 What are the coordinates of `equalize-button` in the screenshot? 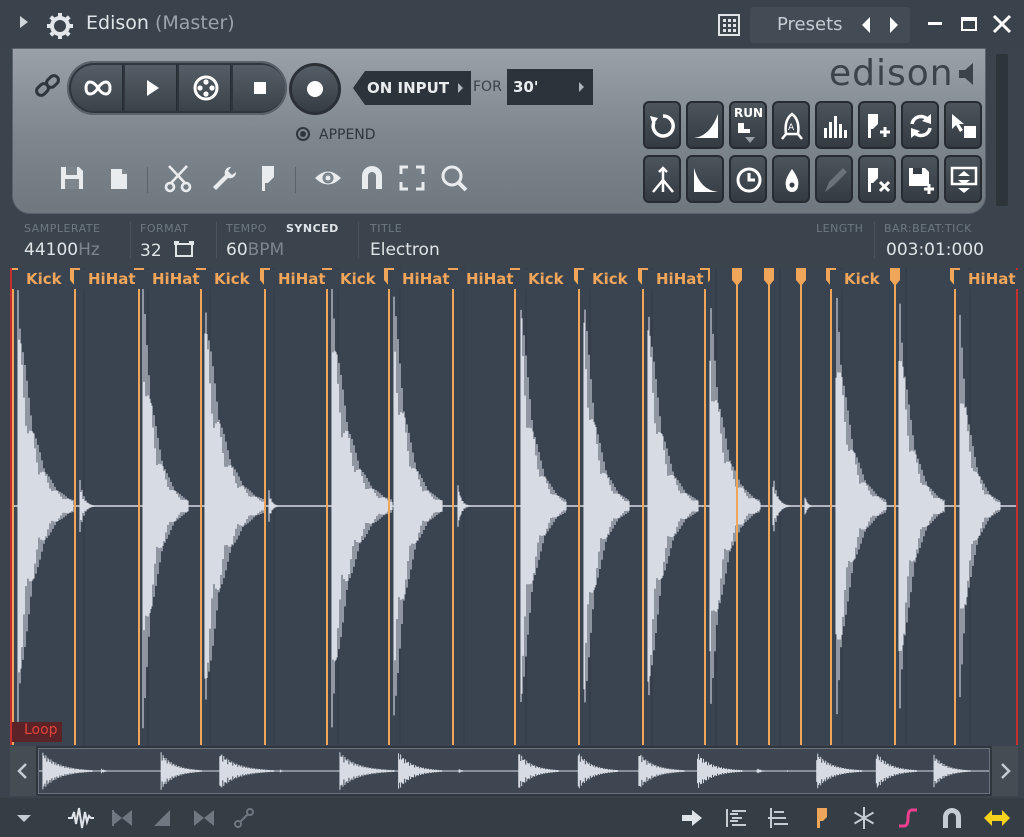 It's located at (834, 125).